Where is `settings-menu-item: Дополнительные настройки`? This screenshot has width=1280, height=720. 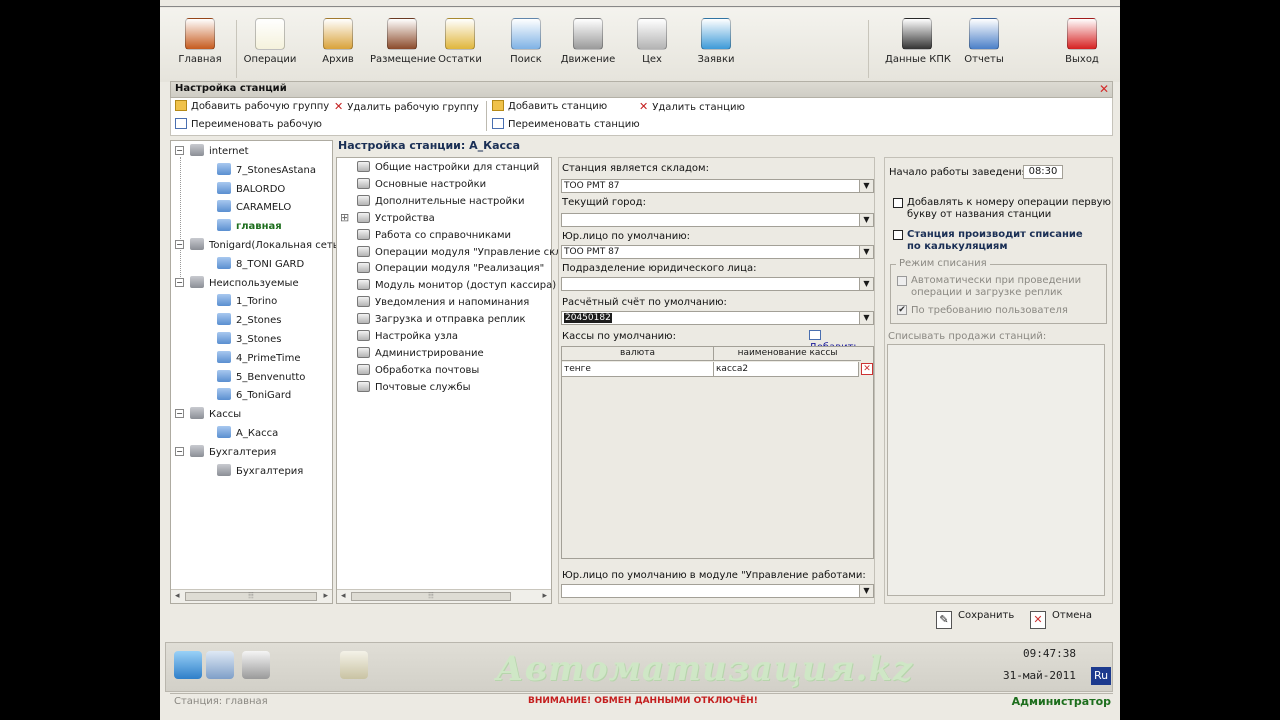 settings-menu-item: Дополнительные настройки is located at coordinates (441, 200).